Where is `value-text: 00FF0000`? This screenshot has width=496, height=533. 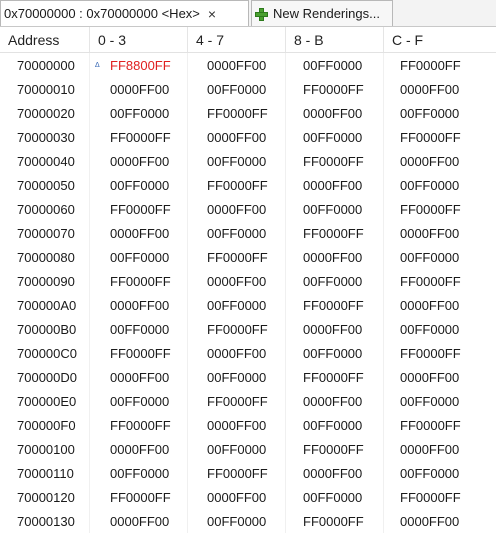 value-text: 00FF0000 is located at coordinates (237, 233).